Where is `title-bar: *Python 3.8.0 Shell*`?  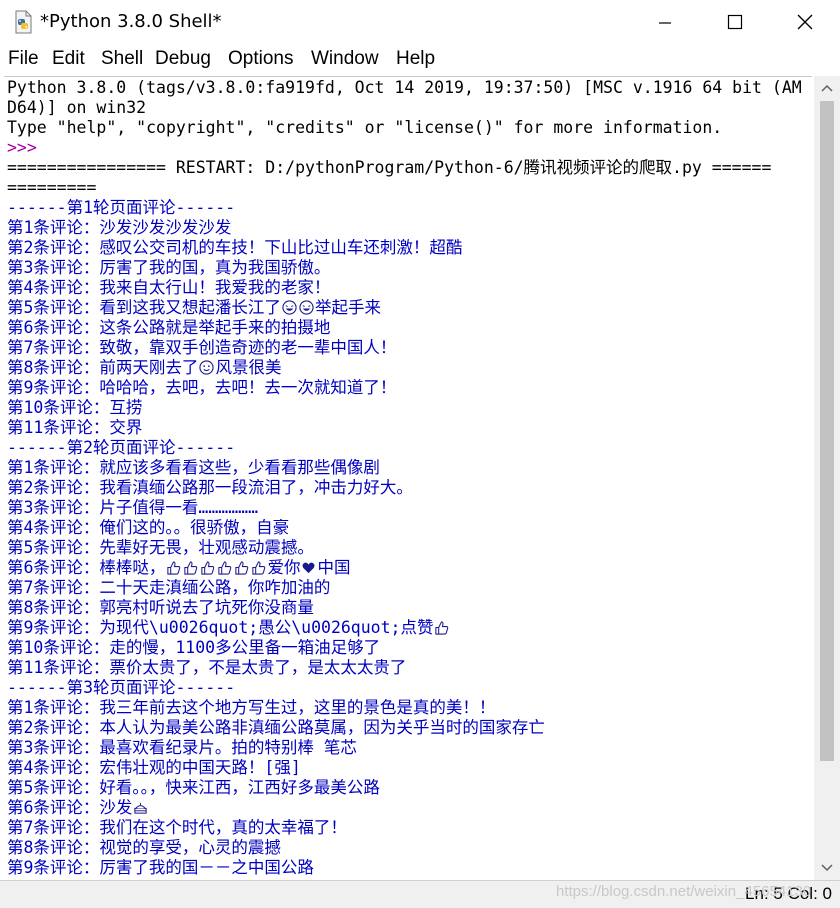 title-bar: *Python 3.8.0 Shell* is located at coordinates (420, 22).